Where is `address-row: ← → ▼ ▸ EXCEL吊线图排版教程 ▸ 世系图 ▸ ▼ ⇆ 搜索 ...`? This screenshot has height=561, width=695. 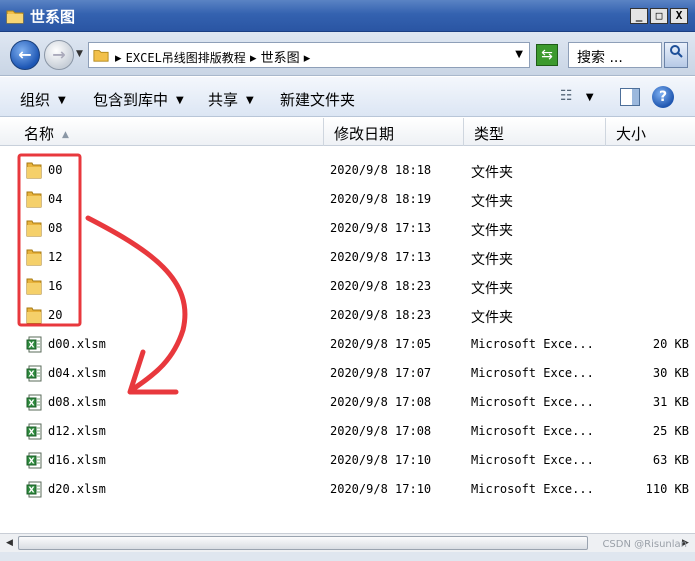 address-row: ← → ▼ ▸ EXCEL吊线图排版教程 ▸ 世系图 ▸ ▼ ⇆ 搜索 ... is located at coordinates (347, 54).